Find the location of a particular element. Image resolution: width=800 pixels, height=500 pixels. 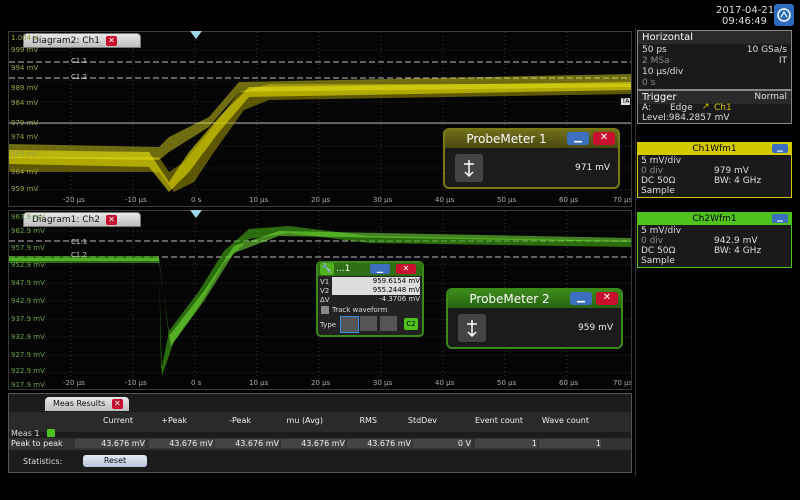

probemeter1-window: ProbeMeter 1 ▁ ✕ 971 mV is located at coordinates (531, 158).